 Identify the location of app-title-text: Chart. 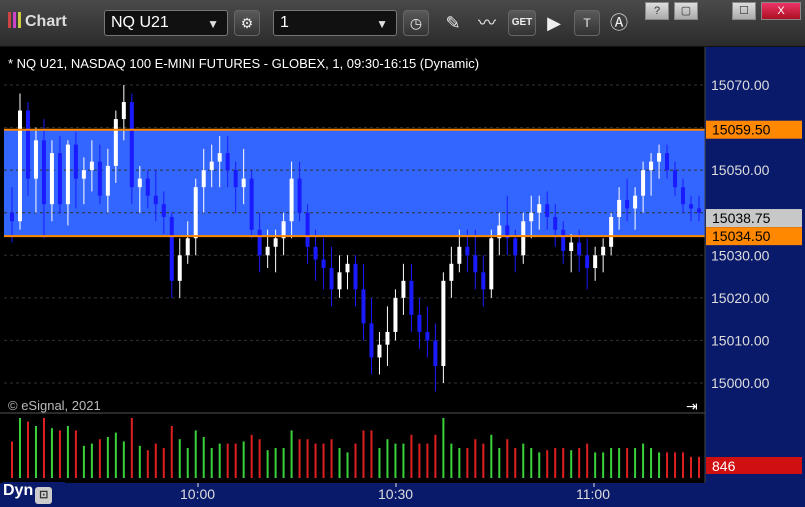
(46, 21).